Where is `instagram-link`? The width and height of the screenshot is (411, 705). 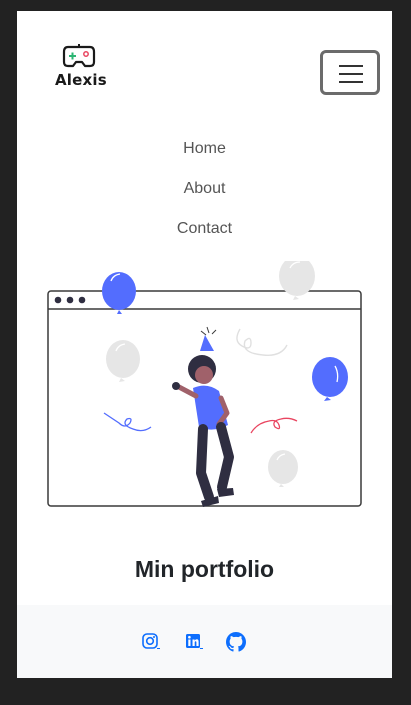
instagram-link is located at coordinates (151, 642).